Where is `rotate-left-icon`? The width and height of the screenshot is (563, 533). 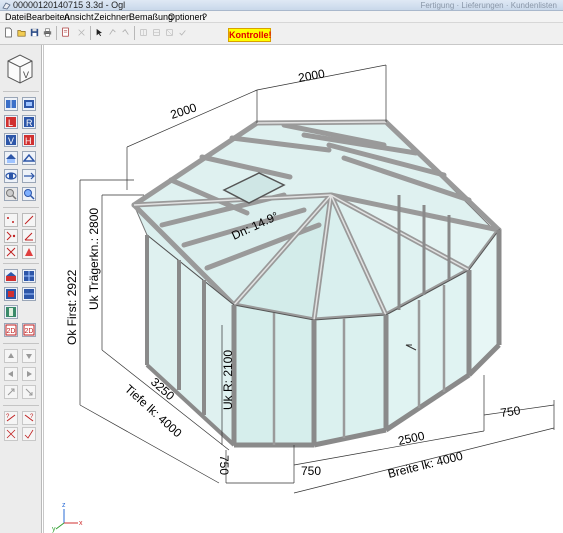
rotate-left-icon is located at coordinates (112, 32).